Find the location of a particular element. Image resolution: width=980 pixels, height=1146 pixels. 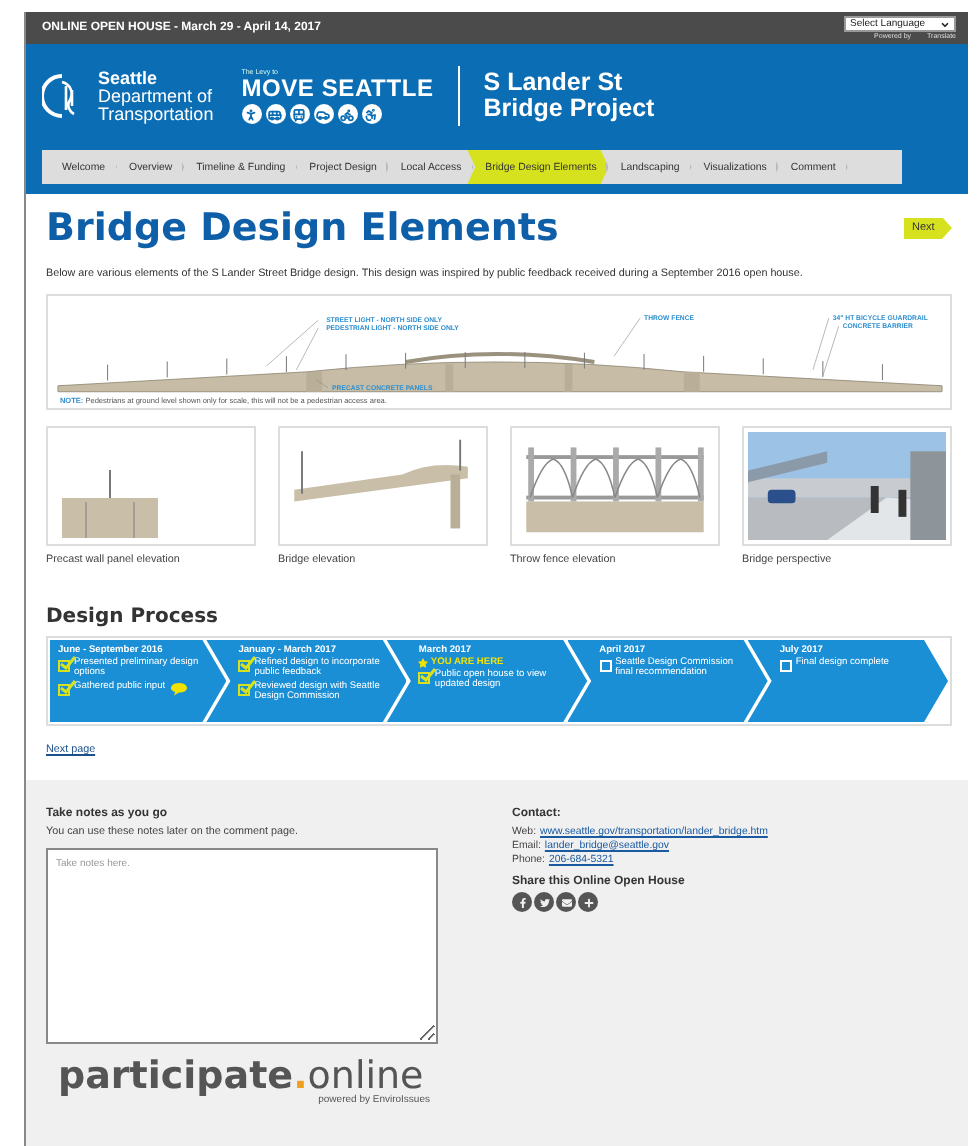

levy-name: MOVE SEATTLE is located at coordinates (337, 89).